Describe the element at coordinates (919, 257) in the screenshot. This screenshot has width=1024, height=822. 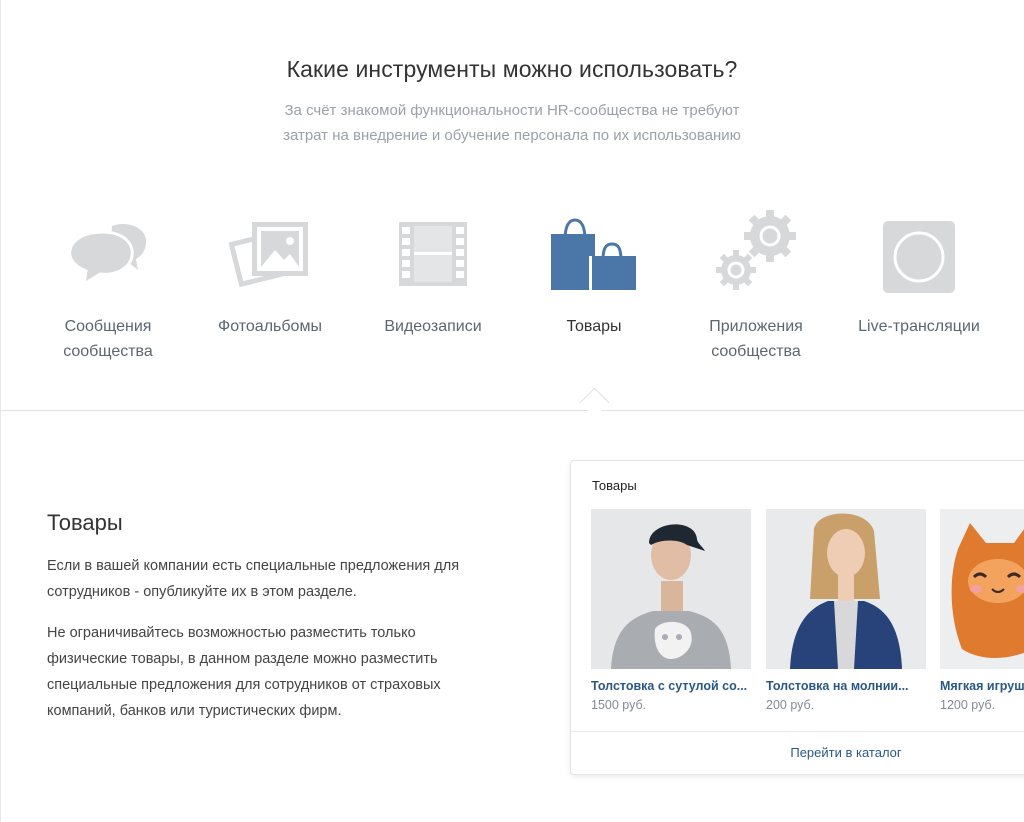
I see `live-circle-icon` at that location.